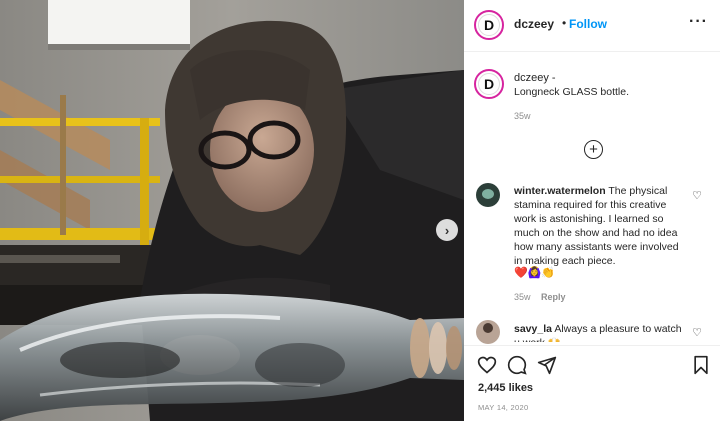 The height and width of the screenshot is (421, 720). I want to click on caption-username-text: dczeey, so click(531, 78).